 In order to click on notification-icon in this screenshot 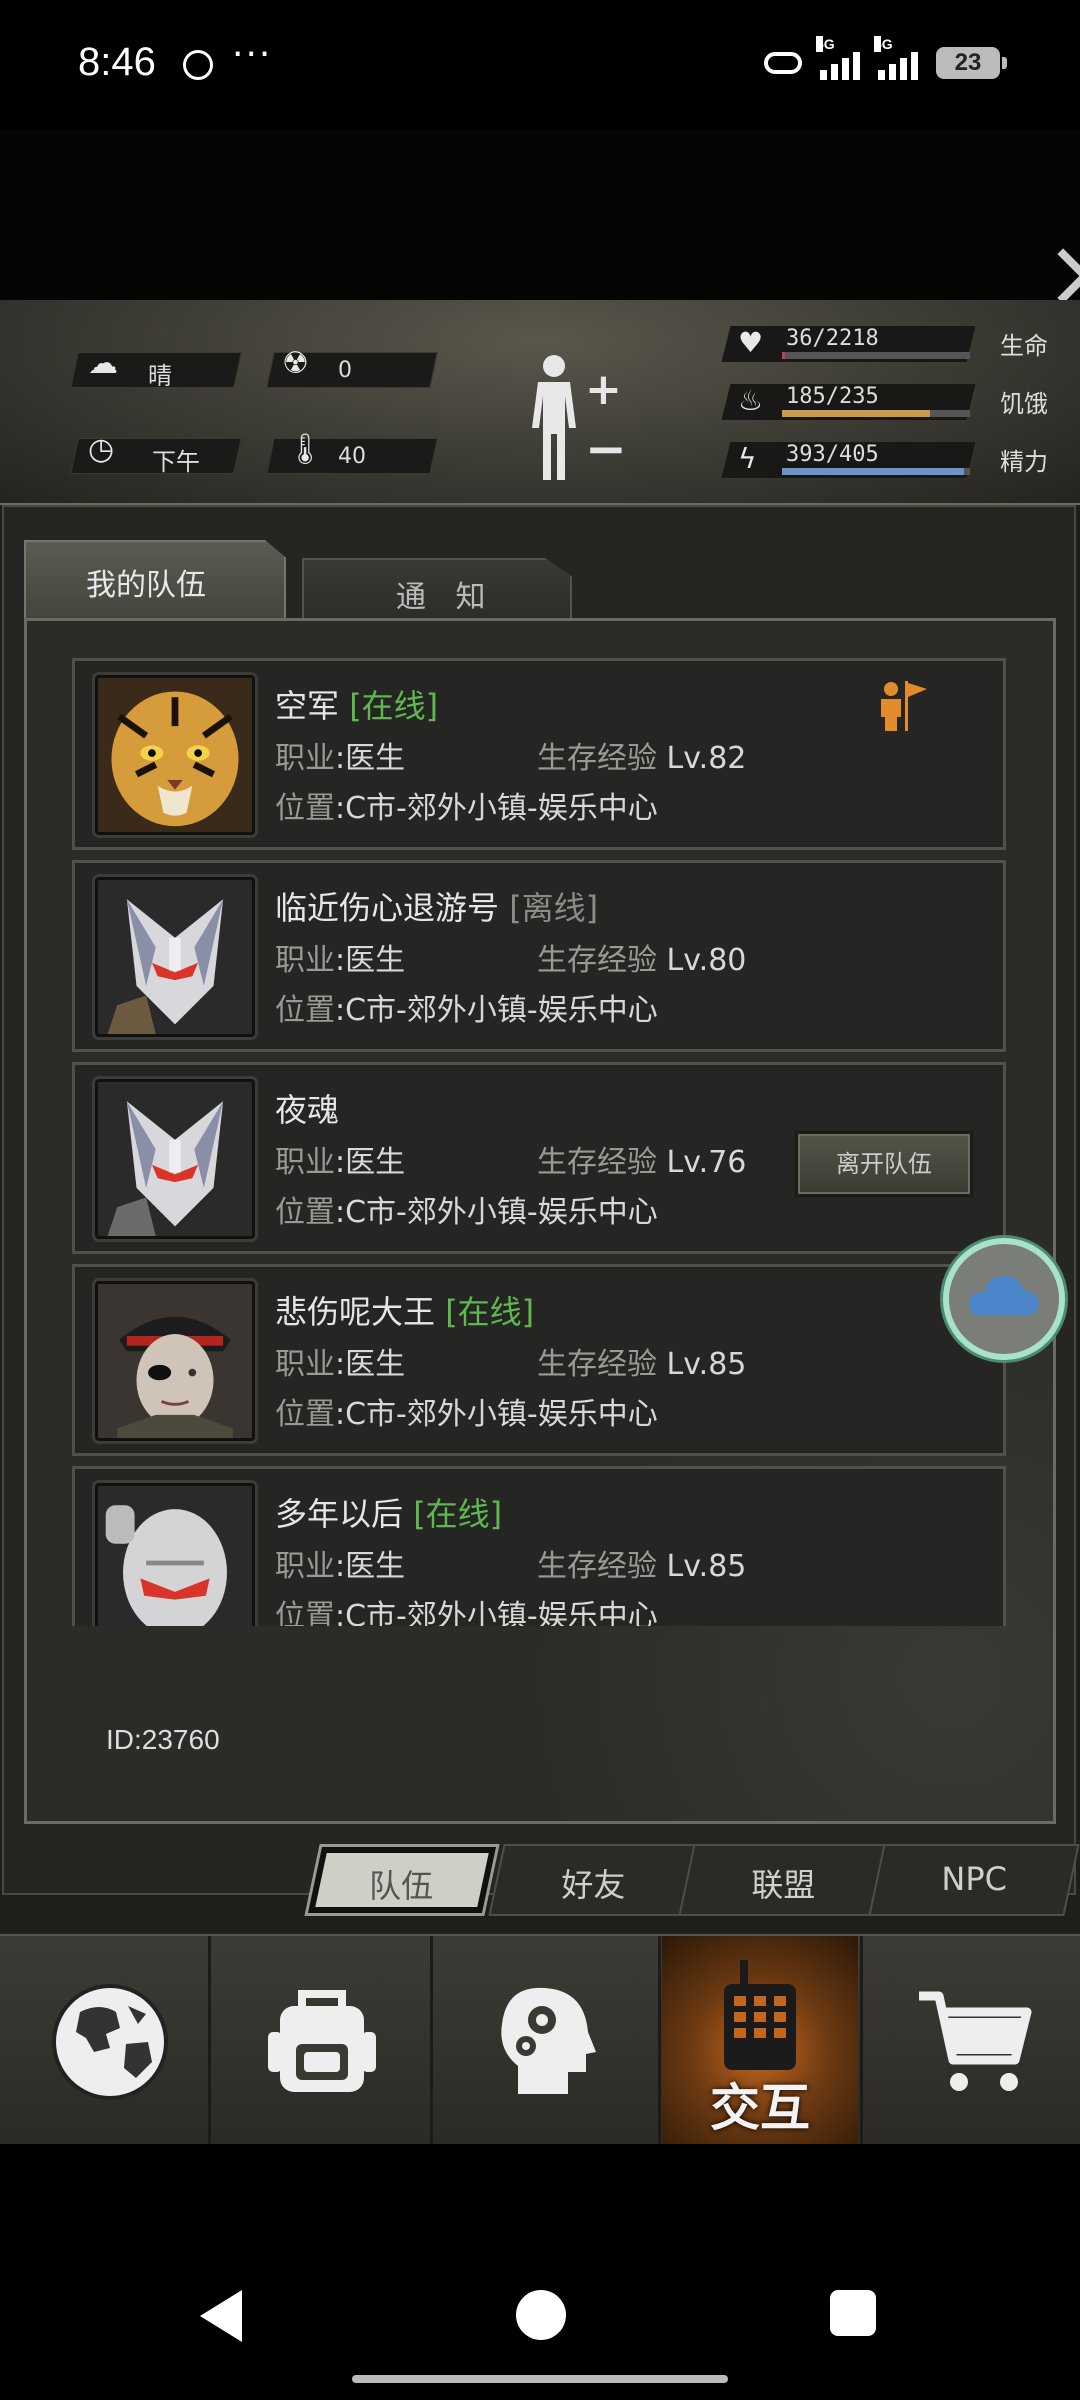, I will do `click(198, 65)`.